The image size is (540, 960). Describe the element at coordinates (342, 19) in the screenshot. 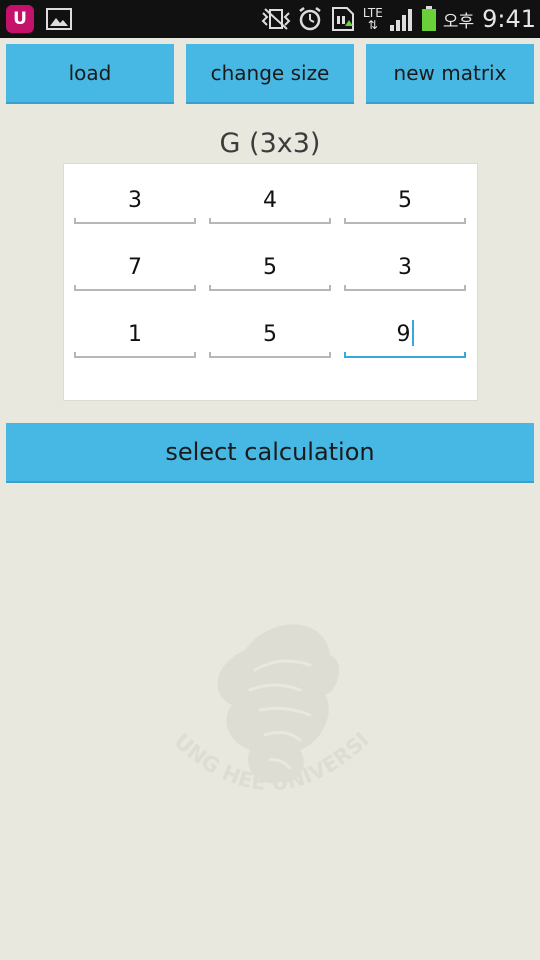

I see `sdcard-icon` at that location.